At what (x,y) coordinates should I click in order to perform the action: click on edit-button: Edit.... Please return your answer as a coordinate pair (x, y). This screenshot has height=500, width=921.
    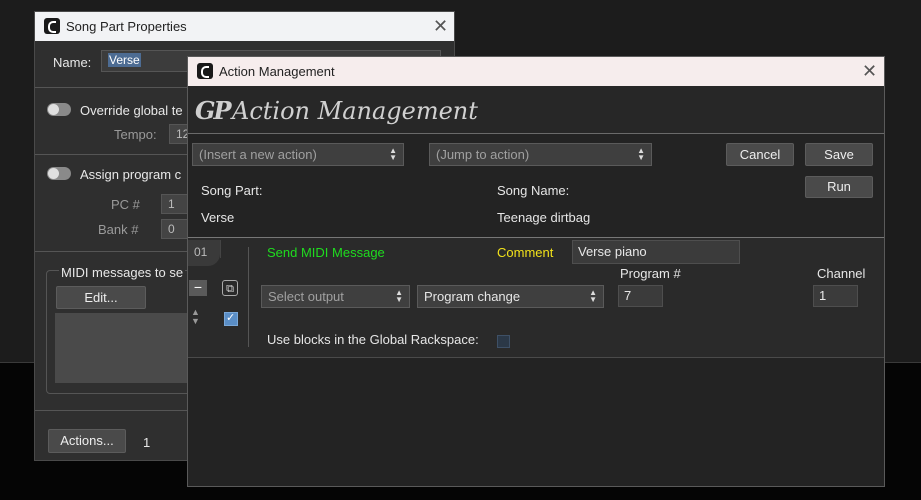
    Looking at the image, I should click on (101, 297).